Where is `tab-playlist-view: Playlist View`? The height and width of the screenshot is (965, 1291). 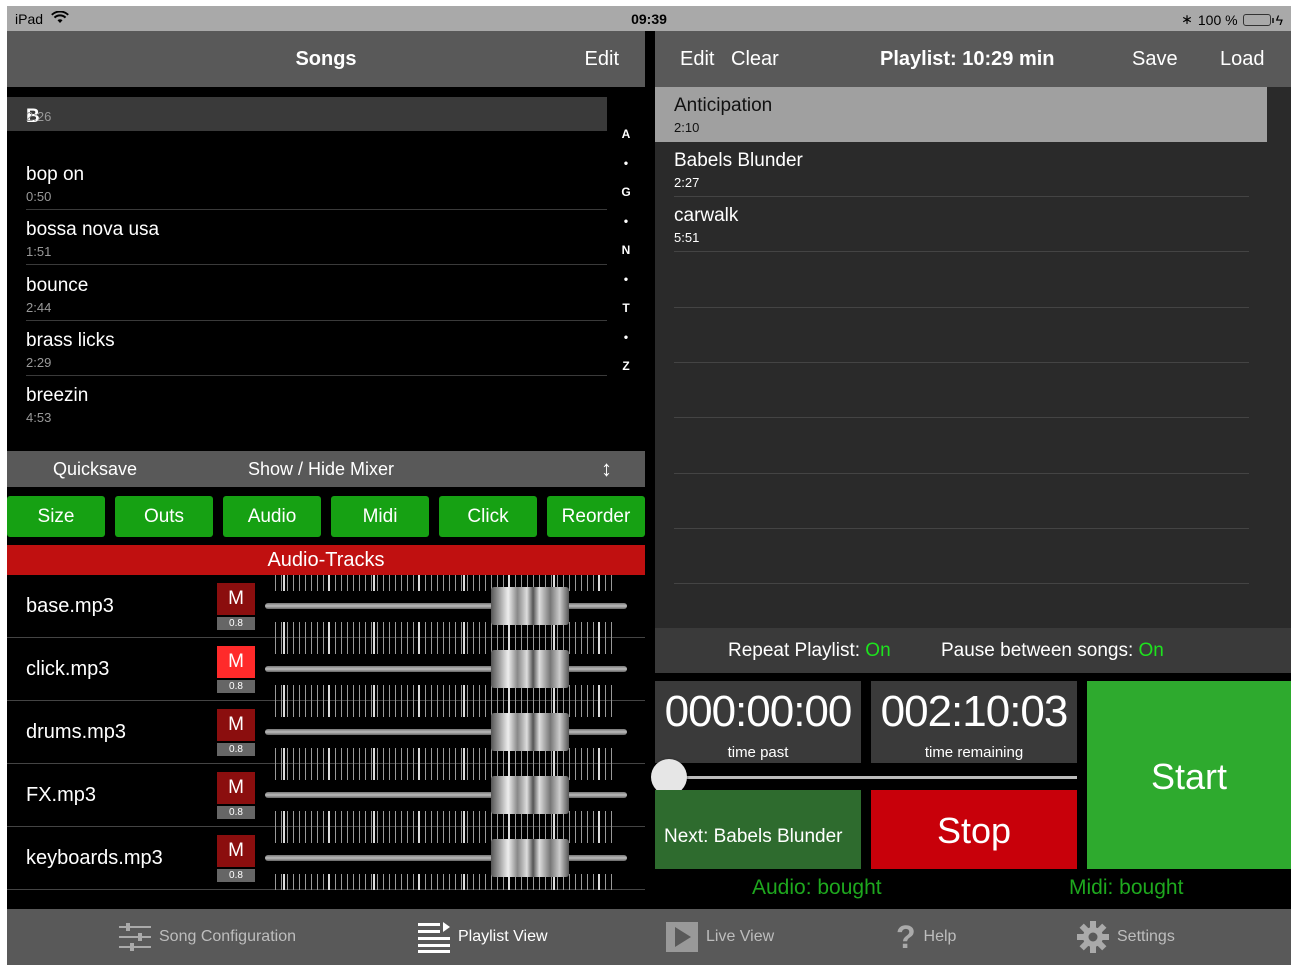
tab-playlist-view: Playlist View is located at coordinates (483, 937).